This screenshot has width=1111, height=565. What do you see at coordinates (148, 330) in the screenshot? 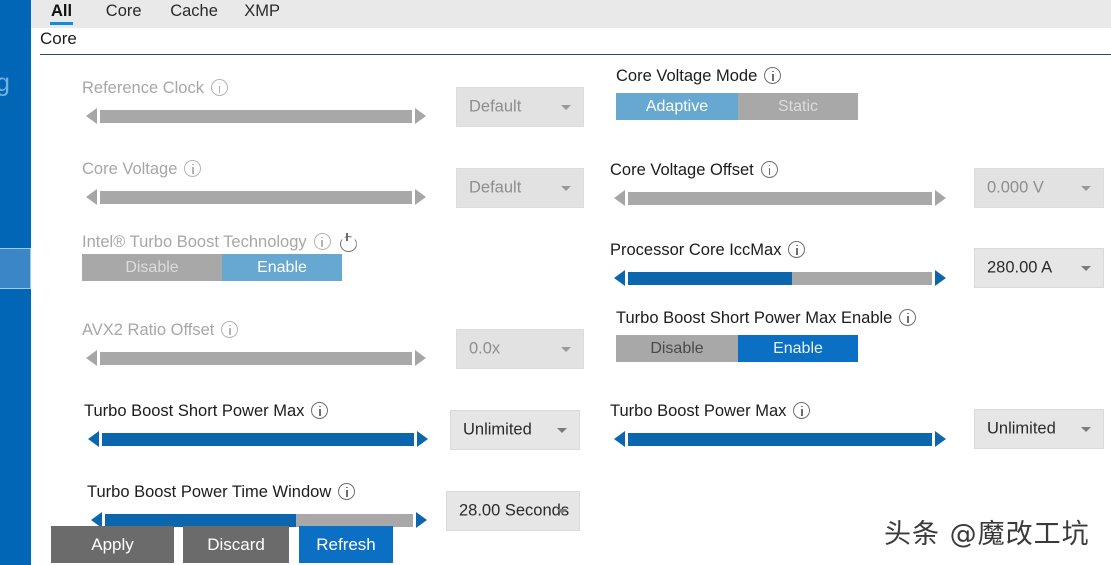
I see `setting-label-text: AVX2 Ratio Offset` at bounding box center [148, 330].